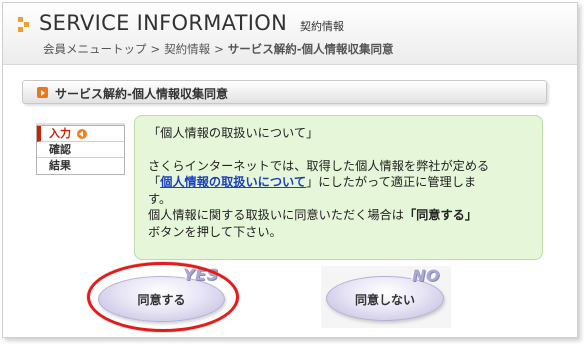  What do you see at coordinates (319, 165) in the screenshot?
I see `notice-line-1: さくらインターネットでは、取得した個人情報を弊社が定める` at bounding box center [319, 165].